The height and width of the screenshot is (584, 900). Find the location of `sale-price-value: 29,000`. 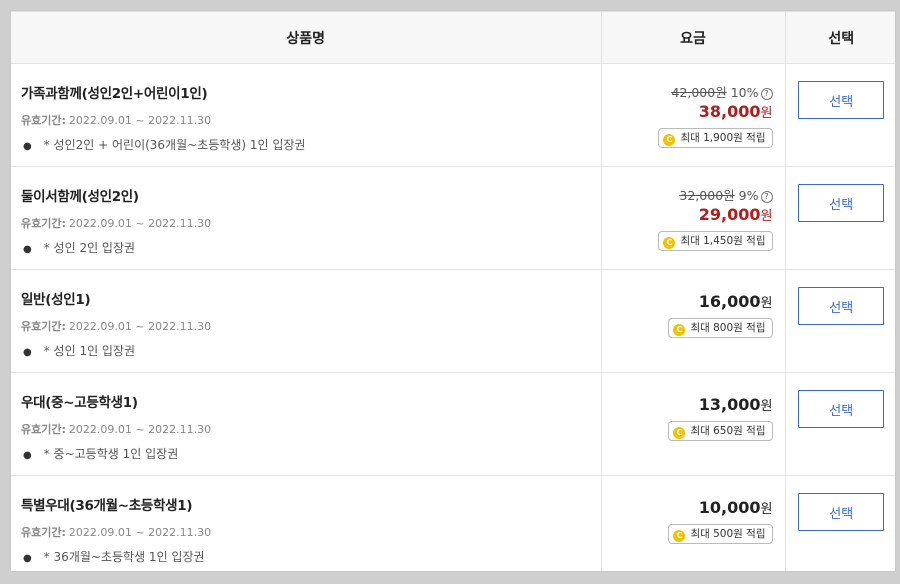

sale-price-value: 29,000 is located at coordinates (729, 214).